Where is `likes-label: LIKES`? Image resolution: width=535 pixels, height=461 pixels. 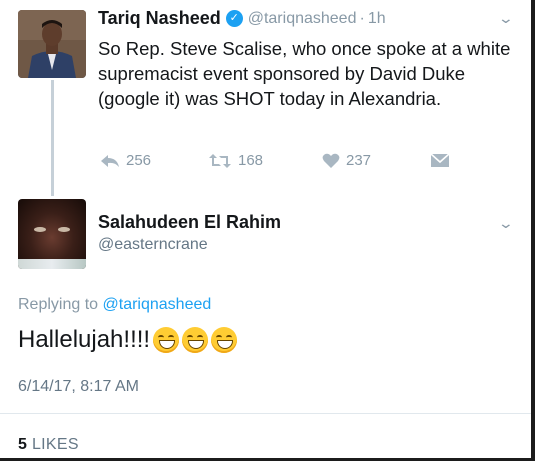
likes-label: LIKES is located at coordinates (55, 444).